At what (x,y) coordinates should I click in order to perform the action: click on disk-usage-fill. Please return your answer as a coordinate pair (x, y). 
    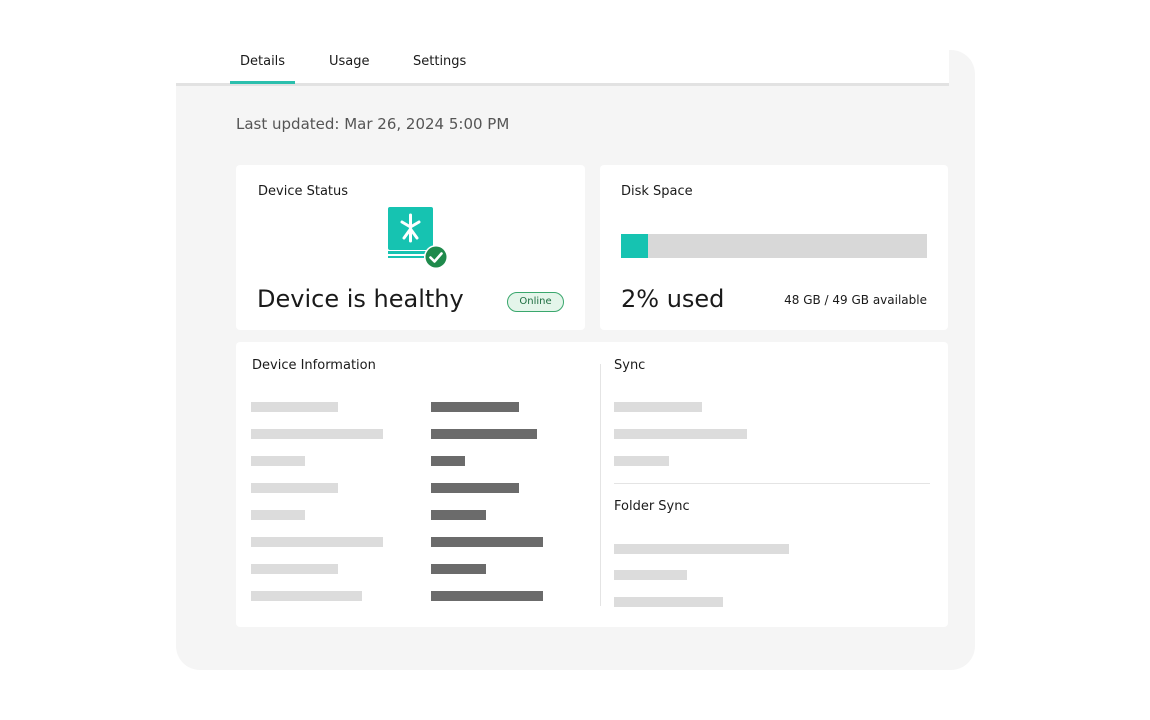
    Looking at the image, I should click on (634, 246).